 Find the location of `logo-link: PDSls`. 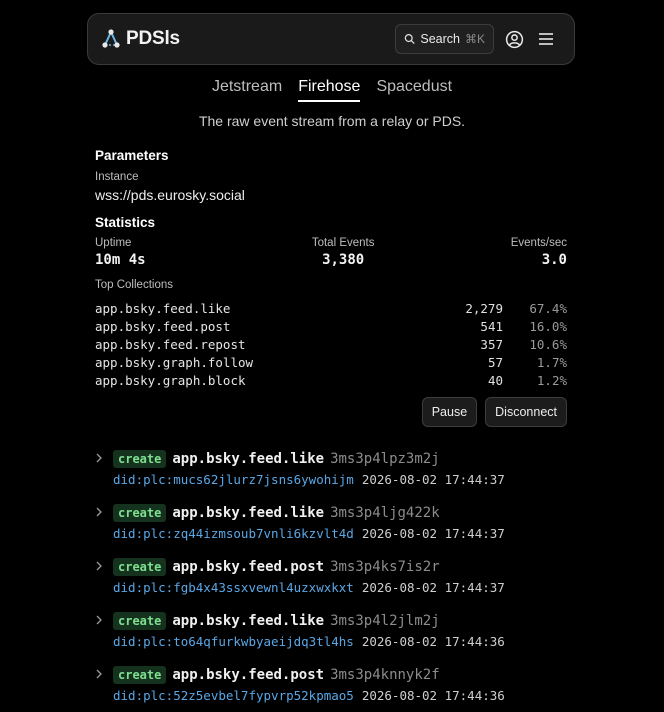

logo-link: PDSls is located at coordinates (140, 39).